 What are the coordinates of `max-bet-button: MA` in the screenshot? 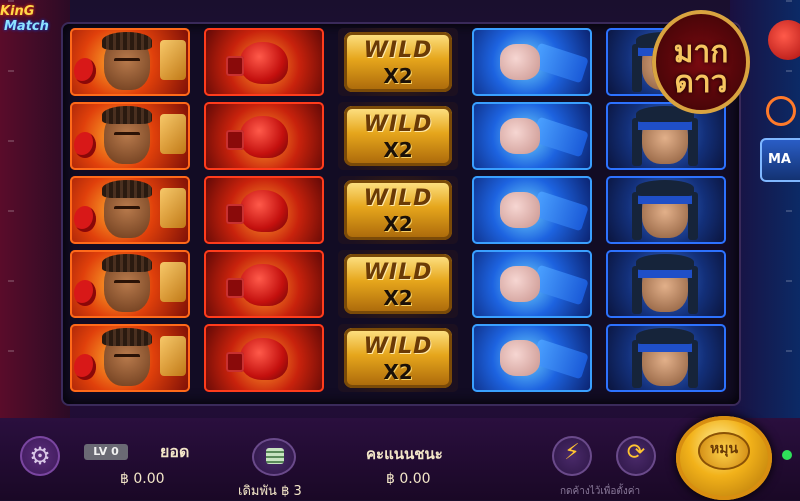 It's located at (780, 160).